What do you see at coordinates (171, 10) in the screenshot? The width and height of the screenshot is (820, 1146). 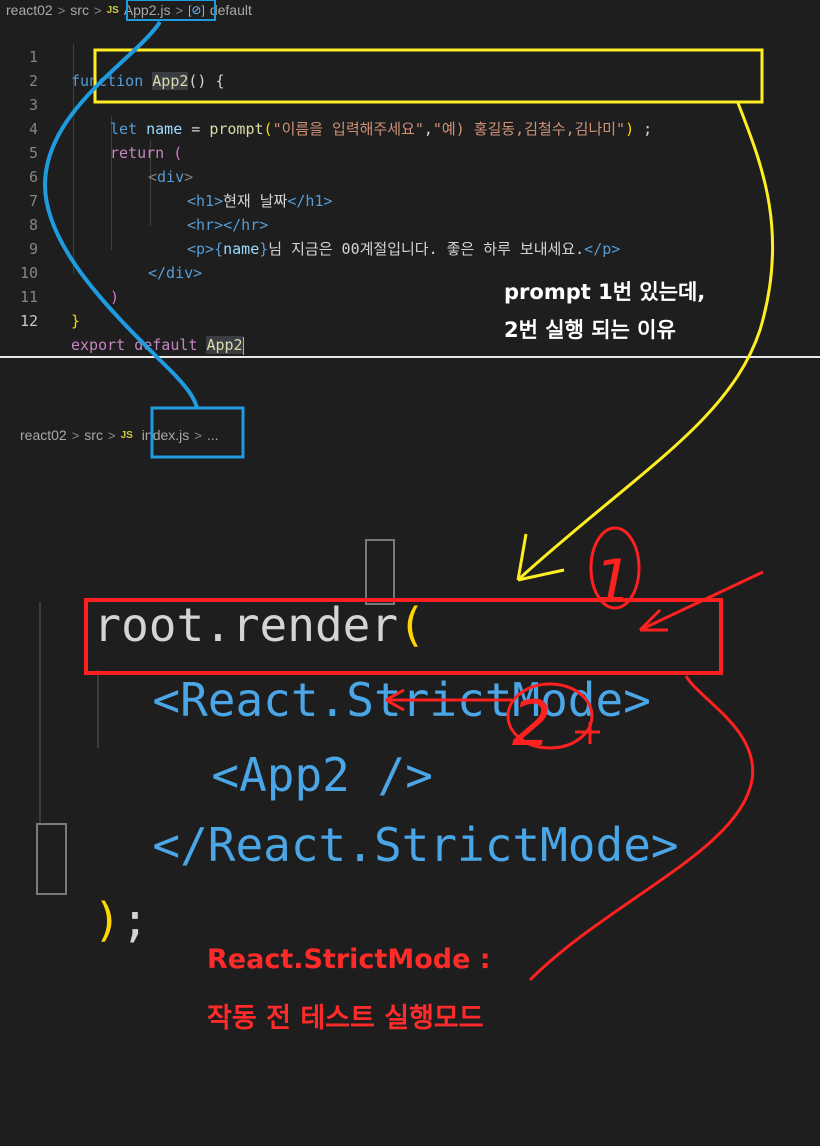 I see `app2-file-highlight` at bounding box center [171, 10].